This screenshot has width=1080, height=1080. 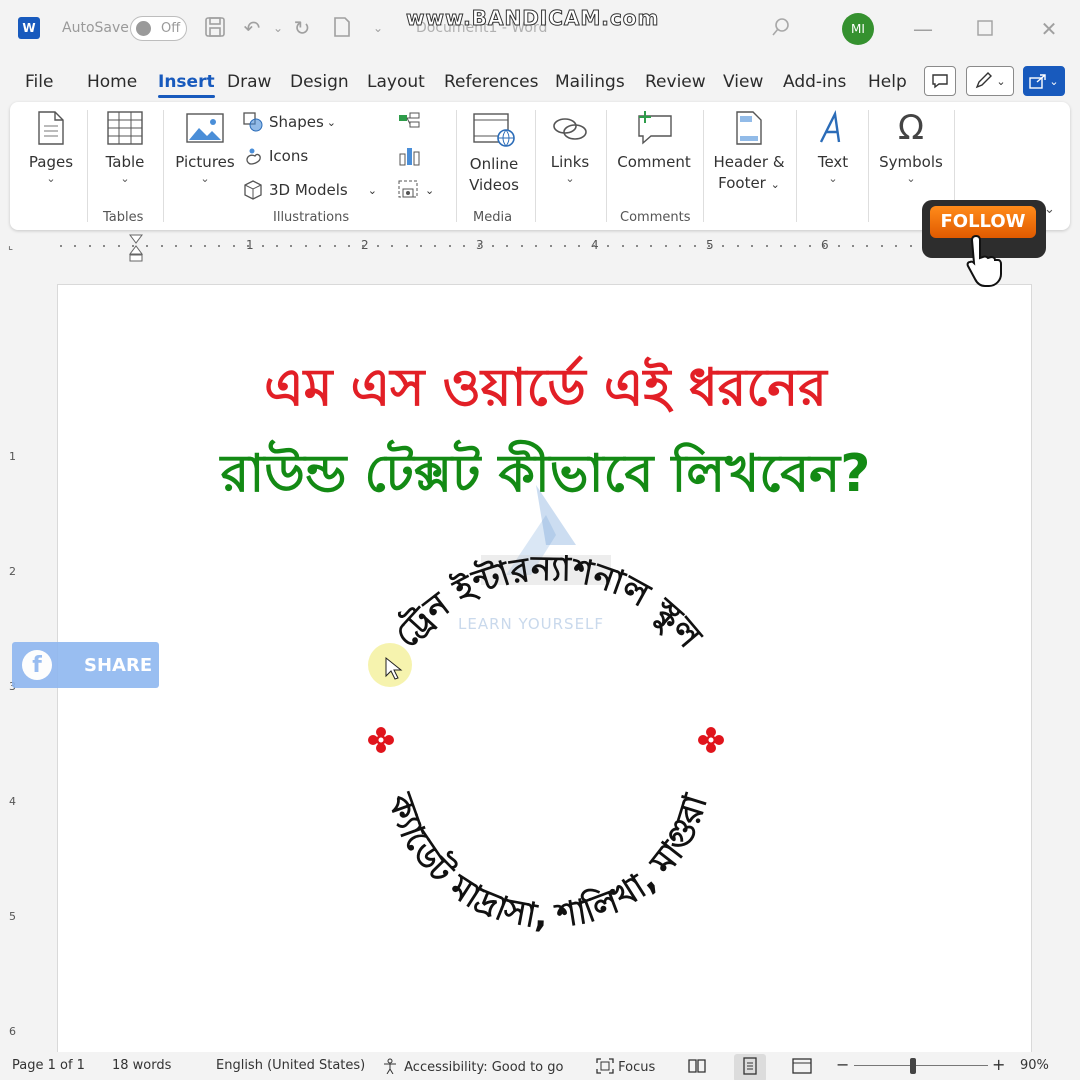 What do you see at coordinates (493, 217) in the screenshot?
I see `media-group-label: Media` at bounding box center [493, 217].